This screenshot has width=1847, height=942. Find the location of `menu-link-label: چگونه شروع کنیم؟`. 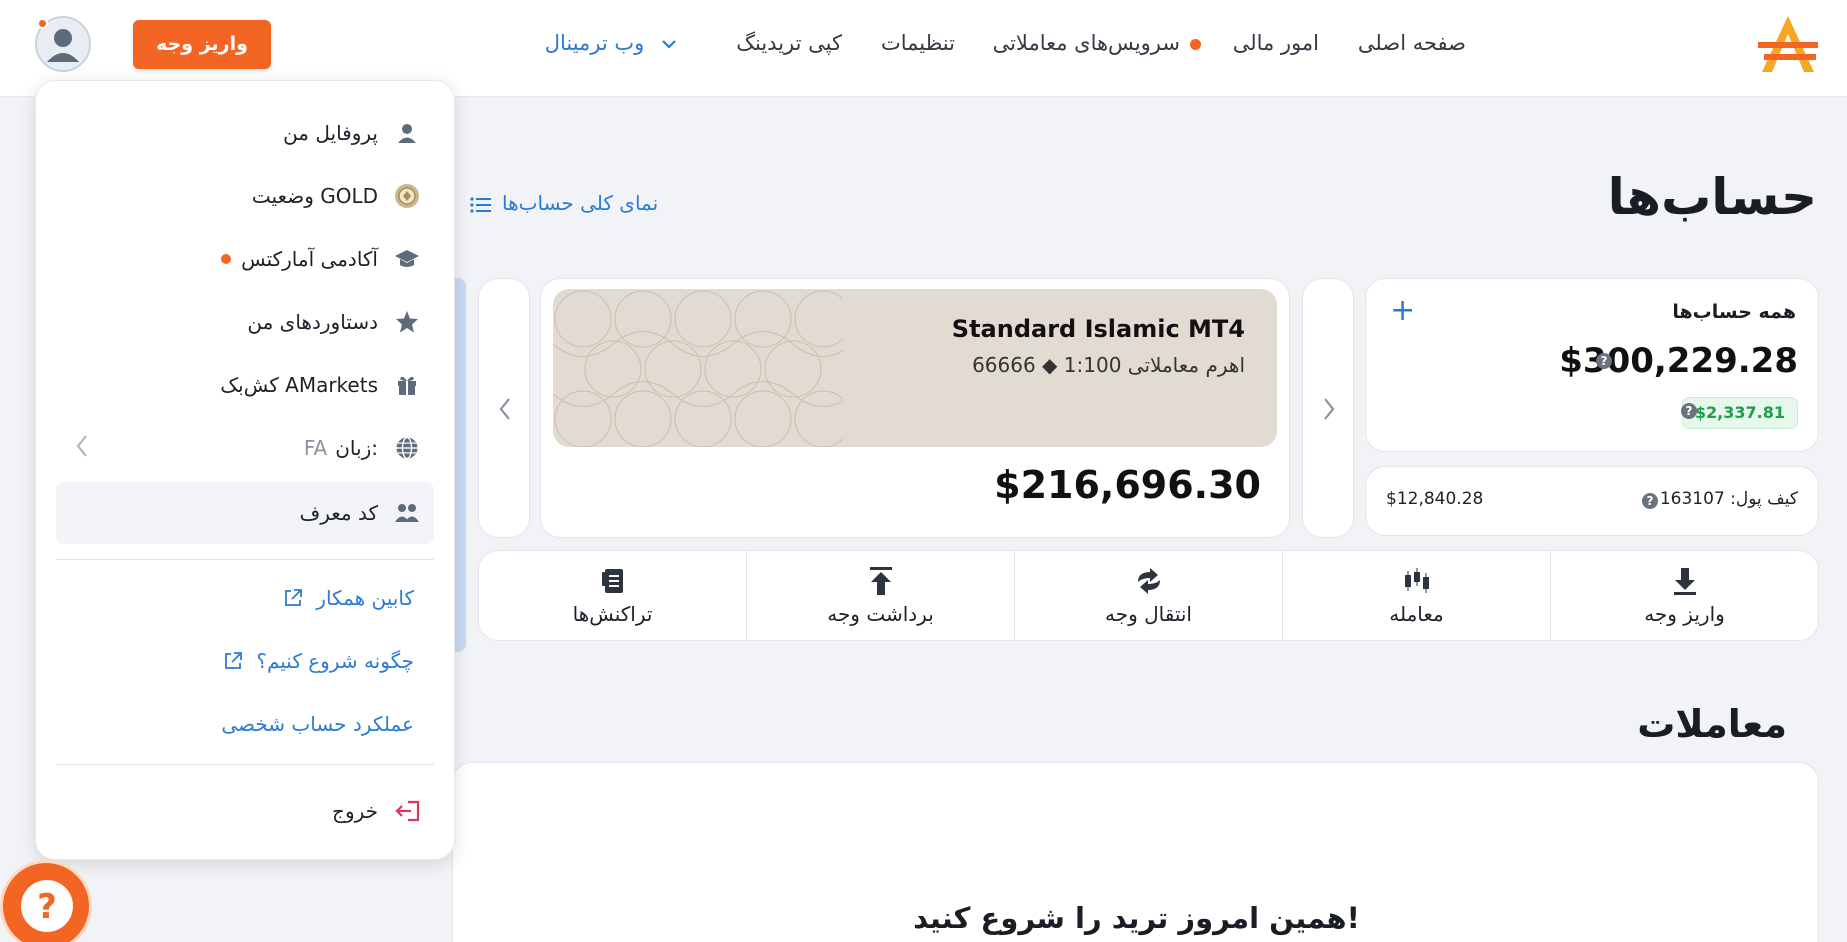

menu-link-label: چگونه شروع کنیم؟ is located at coordinates (335, 661).